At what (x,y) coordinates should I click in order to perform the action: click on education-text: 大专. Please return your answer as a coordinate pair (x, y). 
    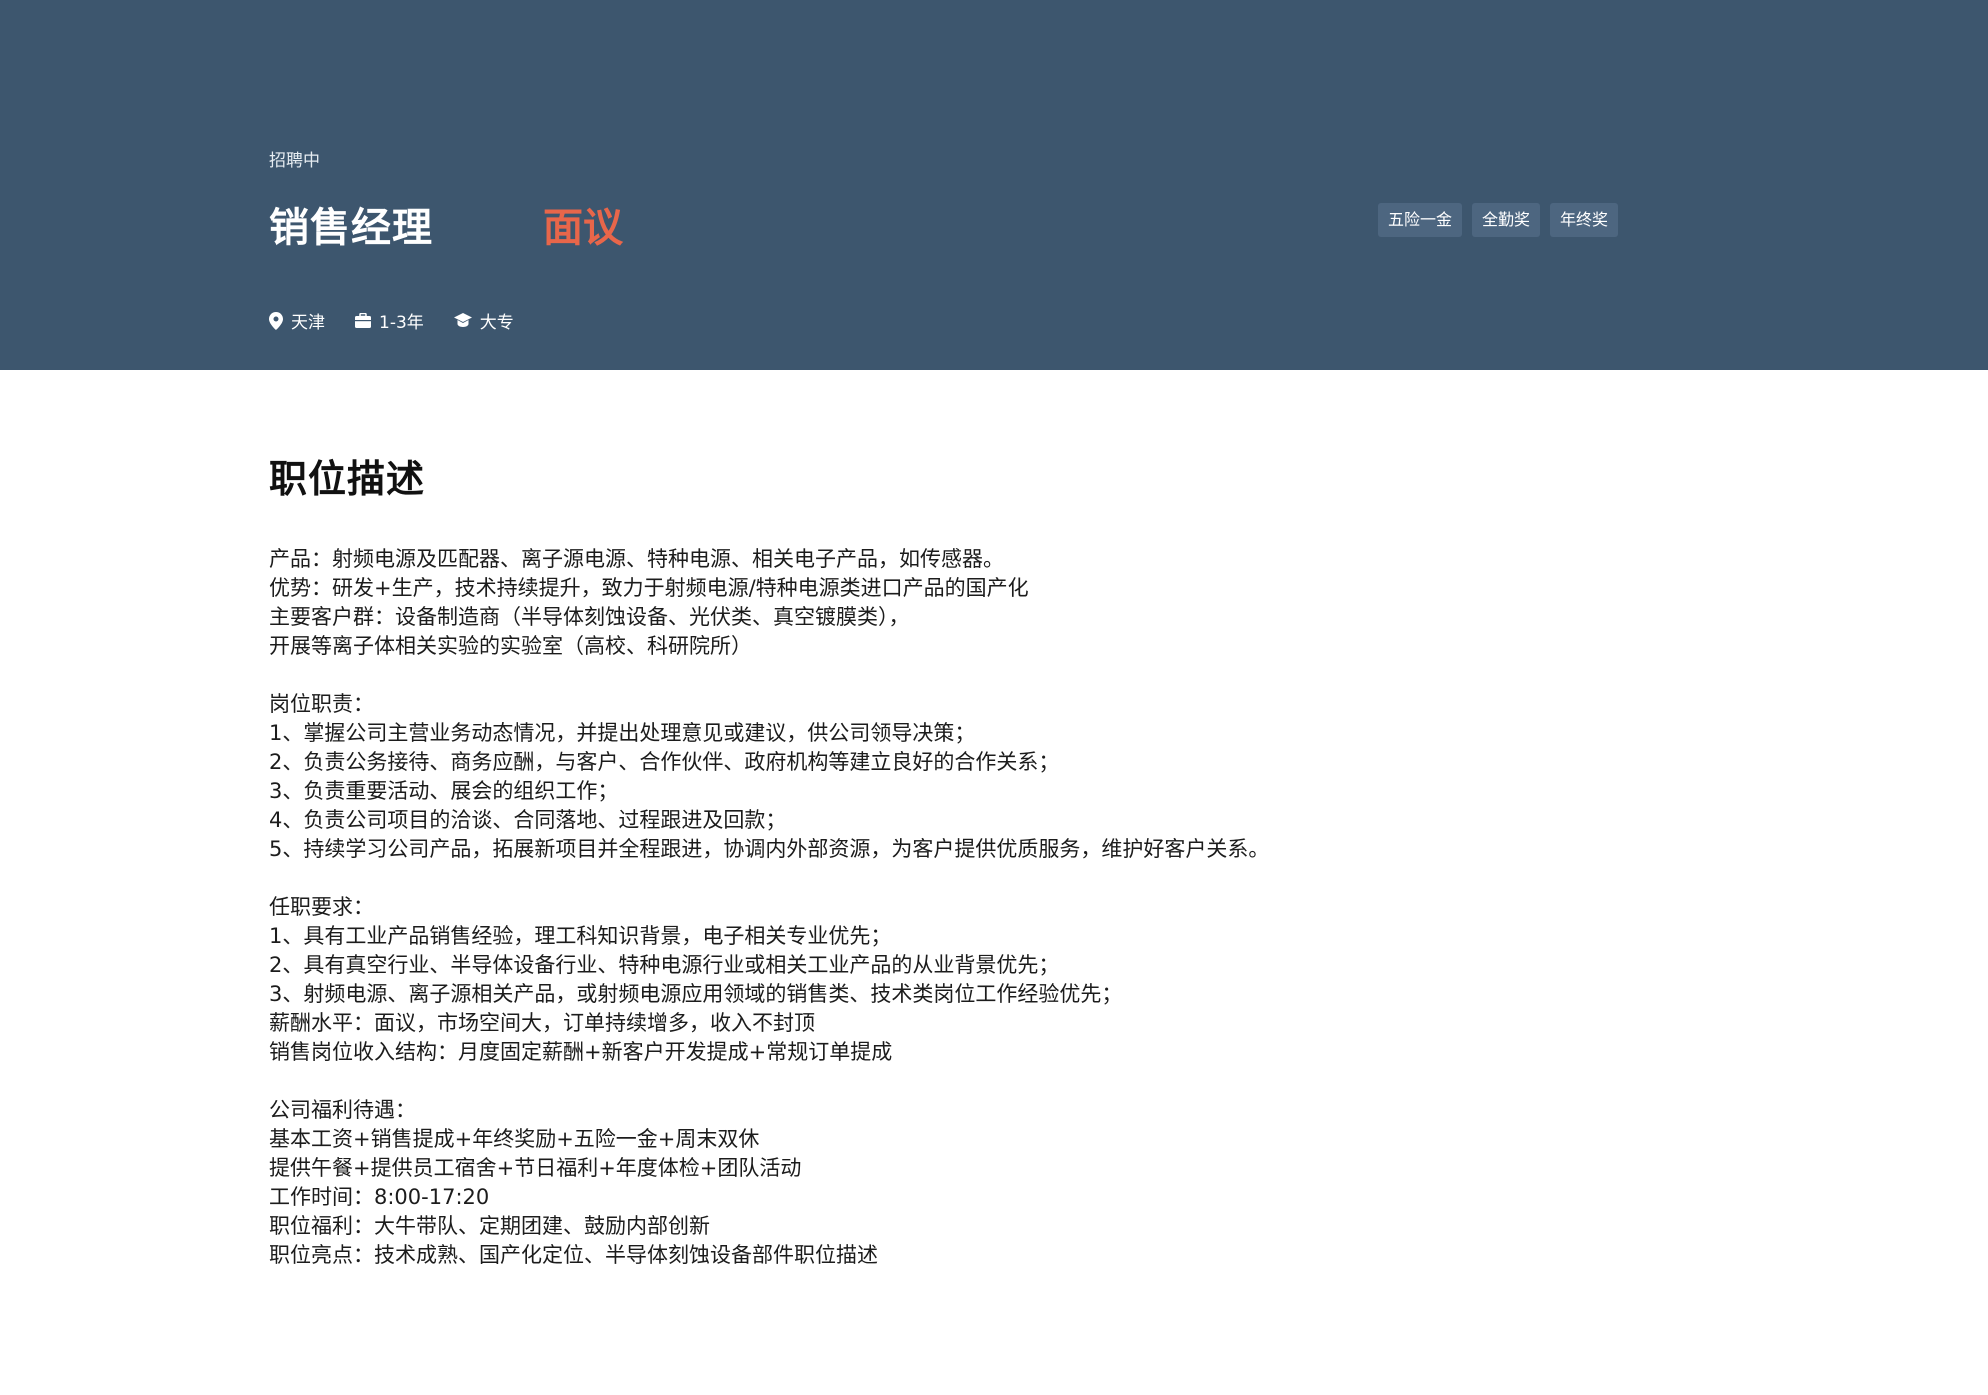
    Looking at the image, I should click on (496, 323).